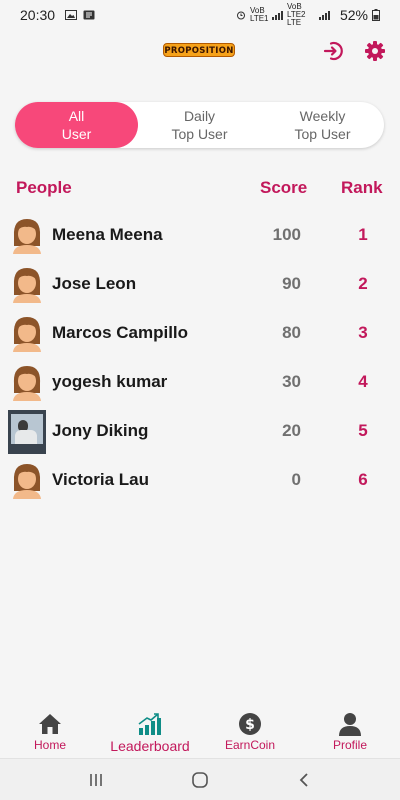 The width and height of the screenshot is (400, 800). I want to click on user-name: yogesh kumar, so click(110, 381).